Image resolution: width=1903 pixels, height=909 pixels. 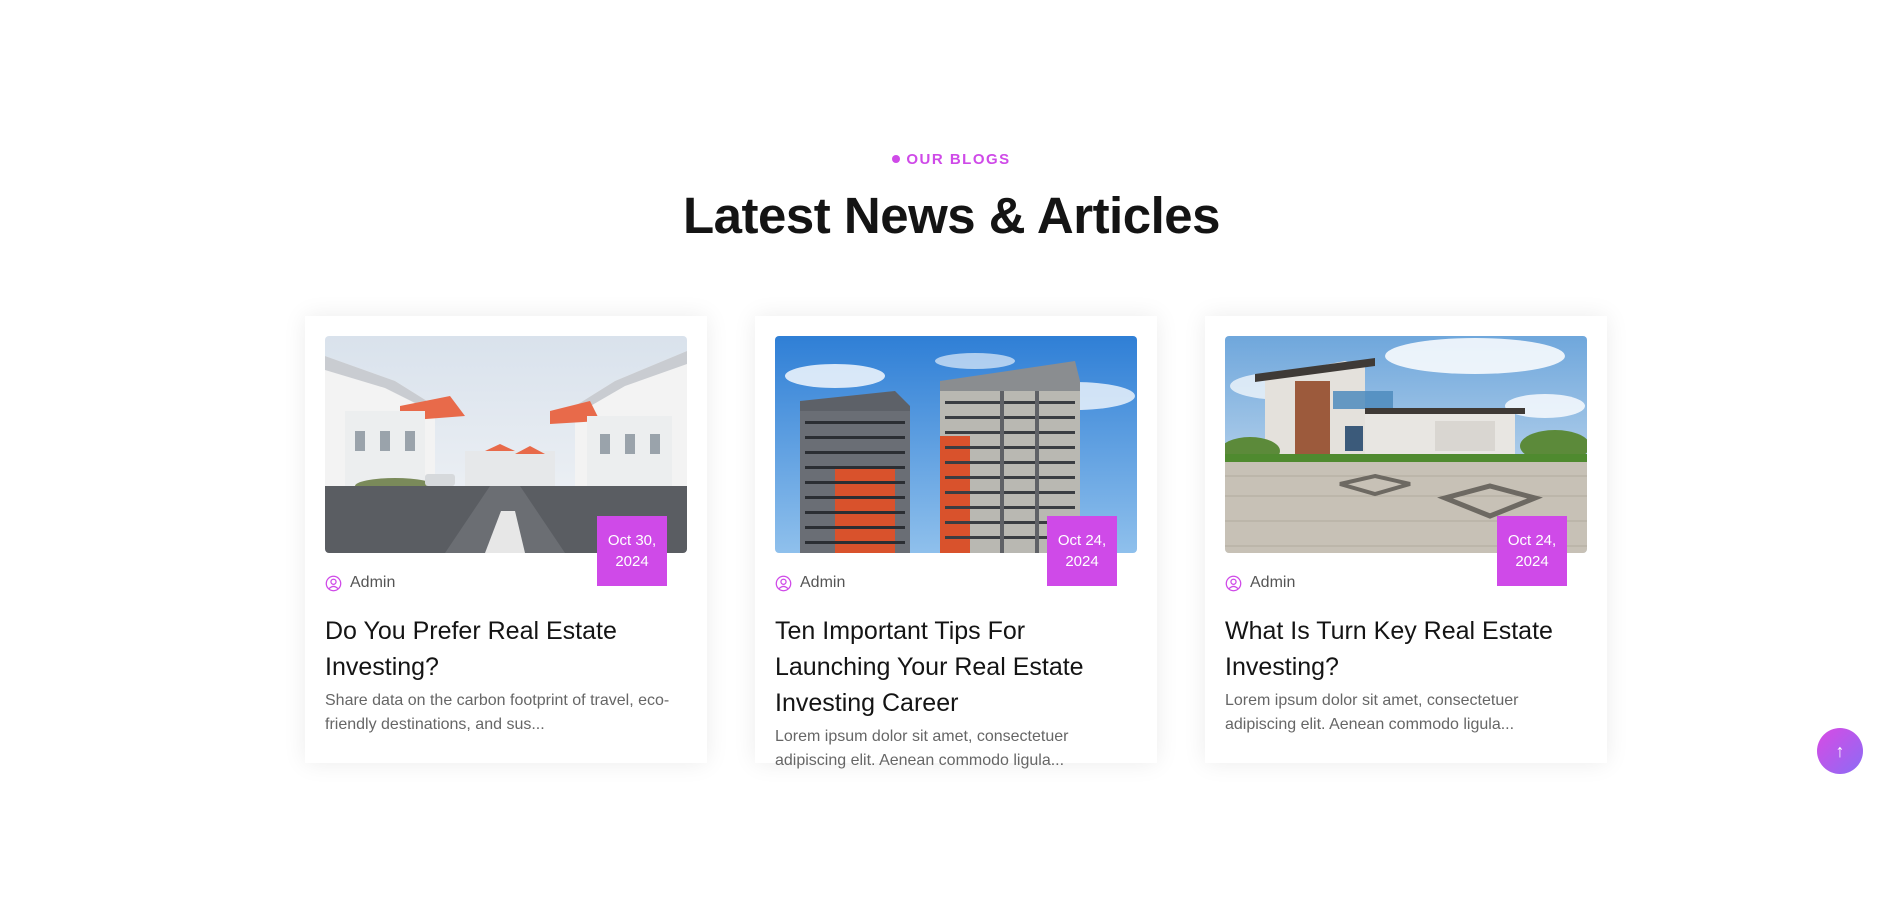 What do you see at coordinates (951, 215) in the screenshot?
I see `section-heading: Latest News & Articles` at bounding box center [951, 215].